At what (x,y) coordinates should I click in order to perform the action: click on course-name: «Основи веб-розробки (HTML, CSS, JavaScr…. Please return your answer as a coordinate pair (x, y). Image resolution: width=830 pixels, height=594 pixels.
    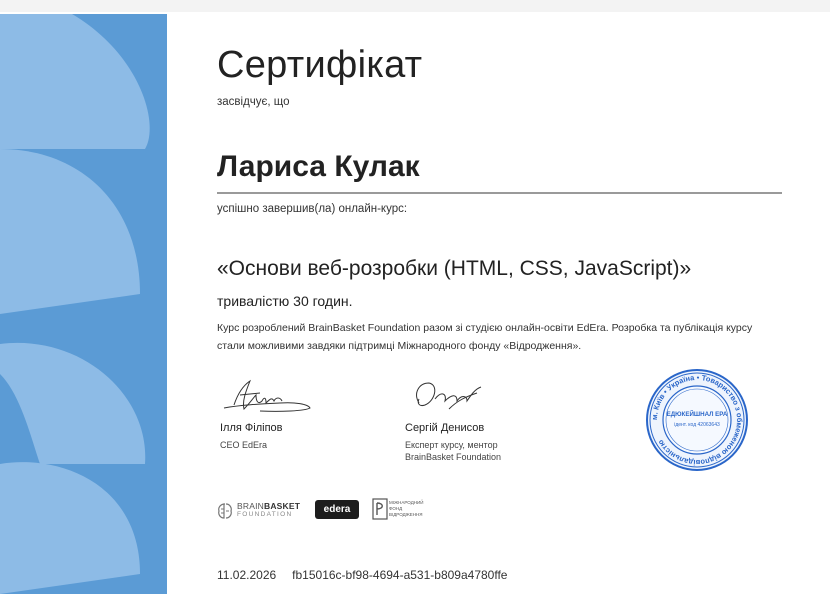
    Looking at the image, I should click on (454, 268).